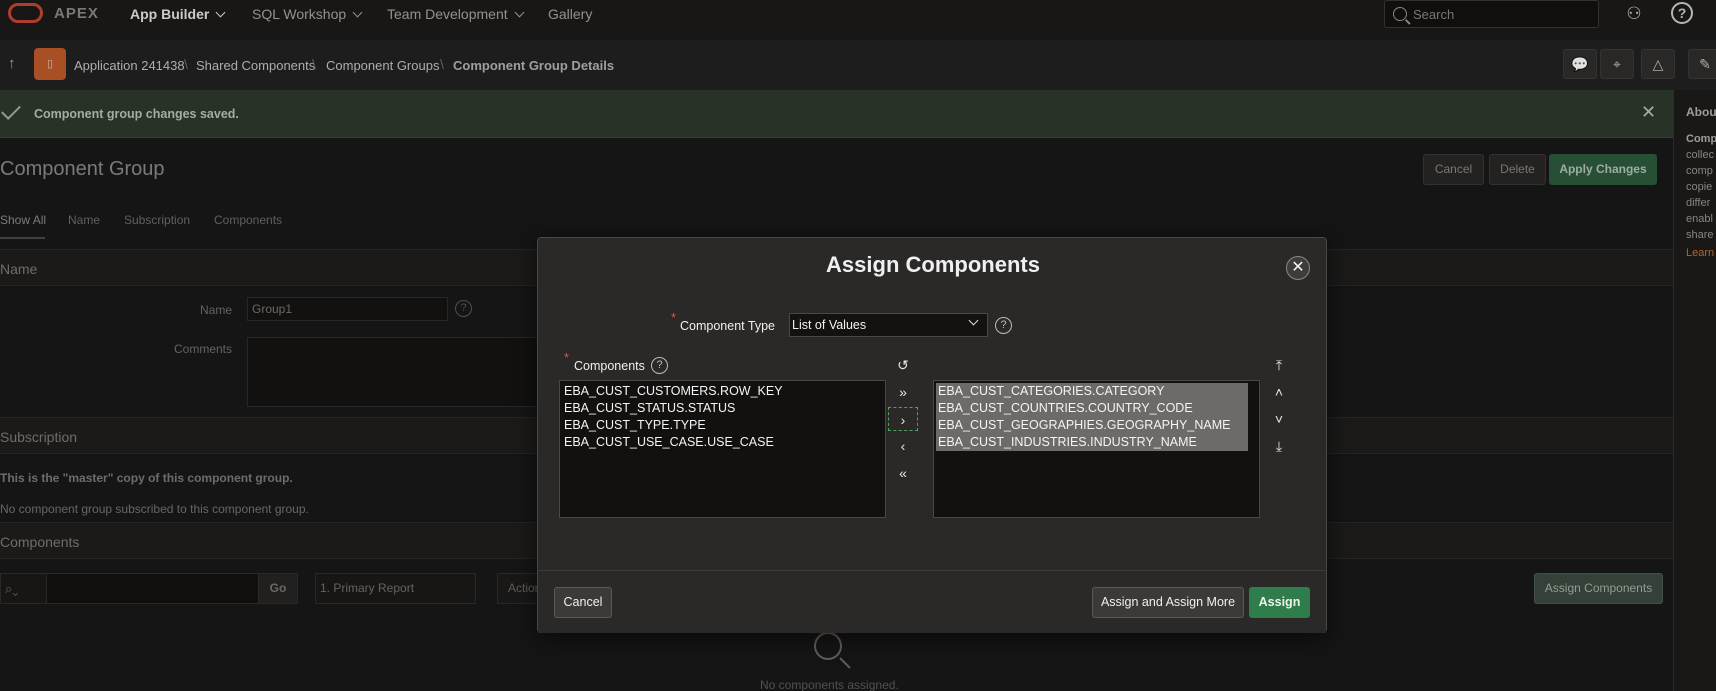 This screenshot has height=691, width=1716. I want to click on dialog-footer: Cancel Assign and Assign More Assign, so click(932, 601).